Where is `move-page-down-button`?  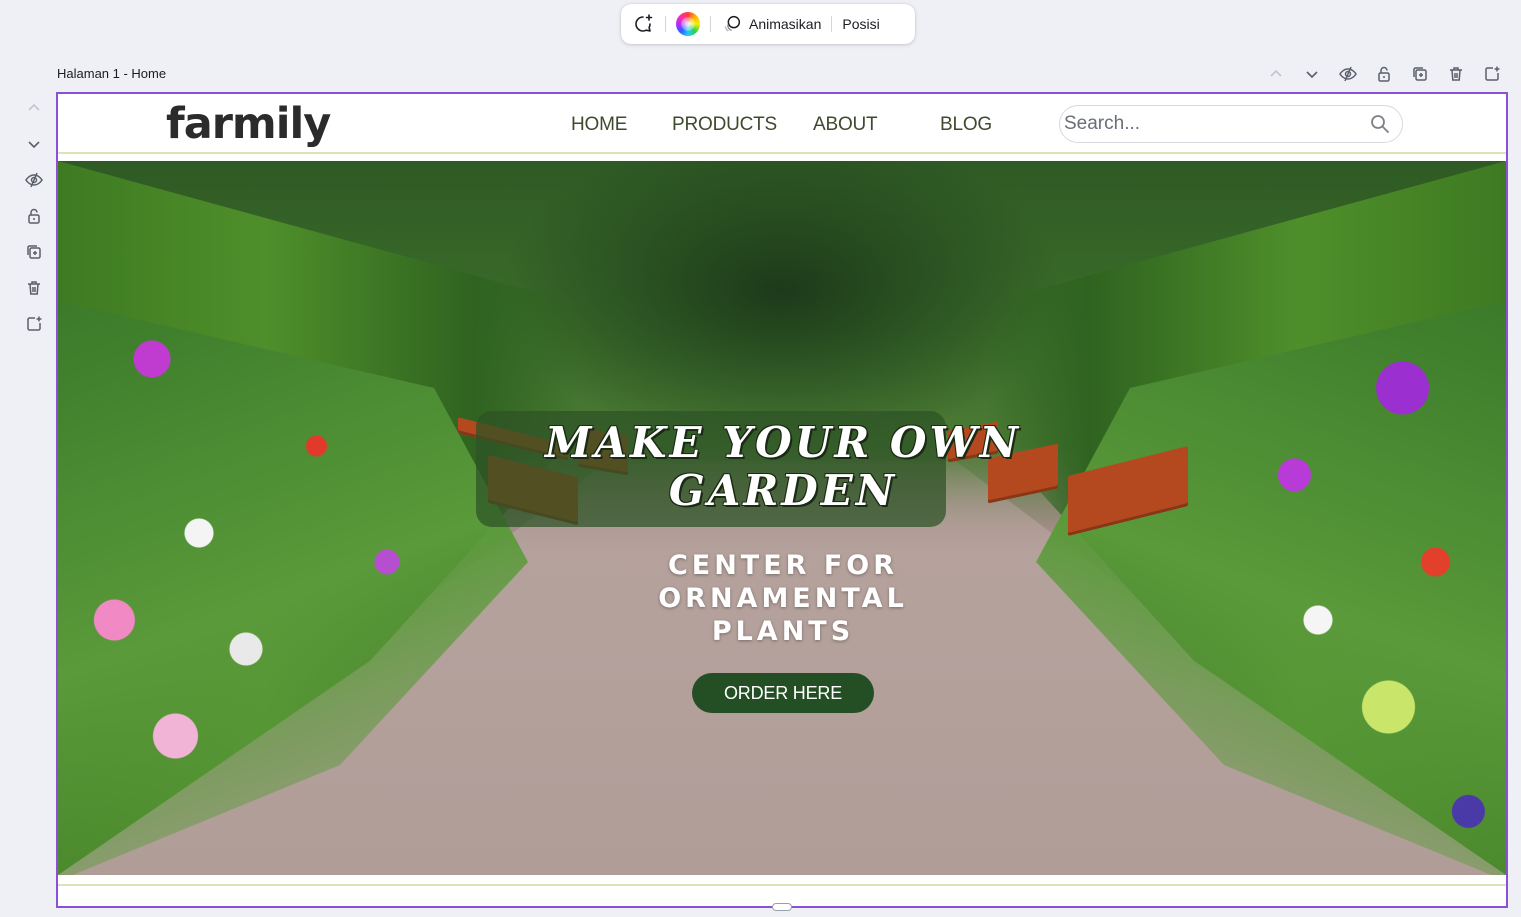
move-page-down-button is located at coordinates (1312, 74).